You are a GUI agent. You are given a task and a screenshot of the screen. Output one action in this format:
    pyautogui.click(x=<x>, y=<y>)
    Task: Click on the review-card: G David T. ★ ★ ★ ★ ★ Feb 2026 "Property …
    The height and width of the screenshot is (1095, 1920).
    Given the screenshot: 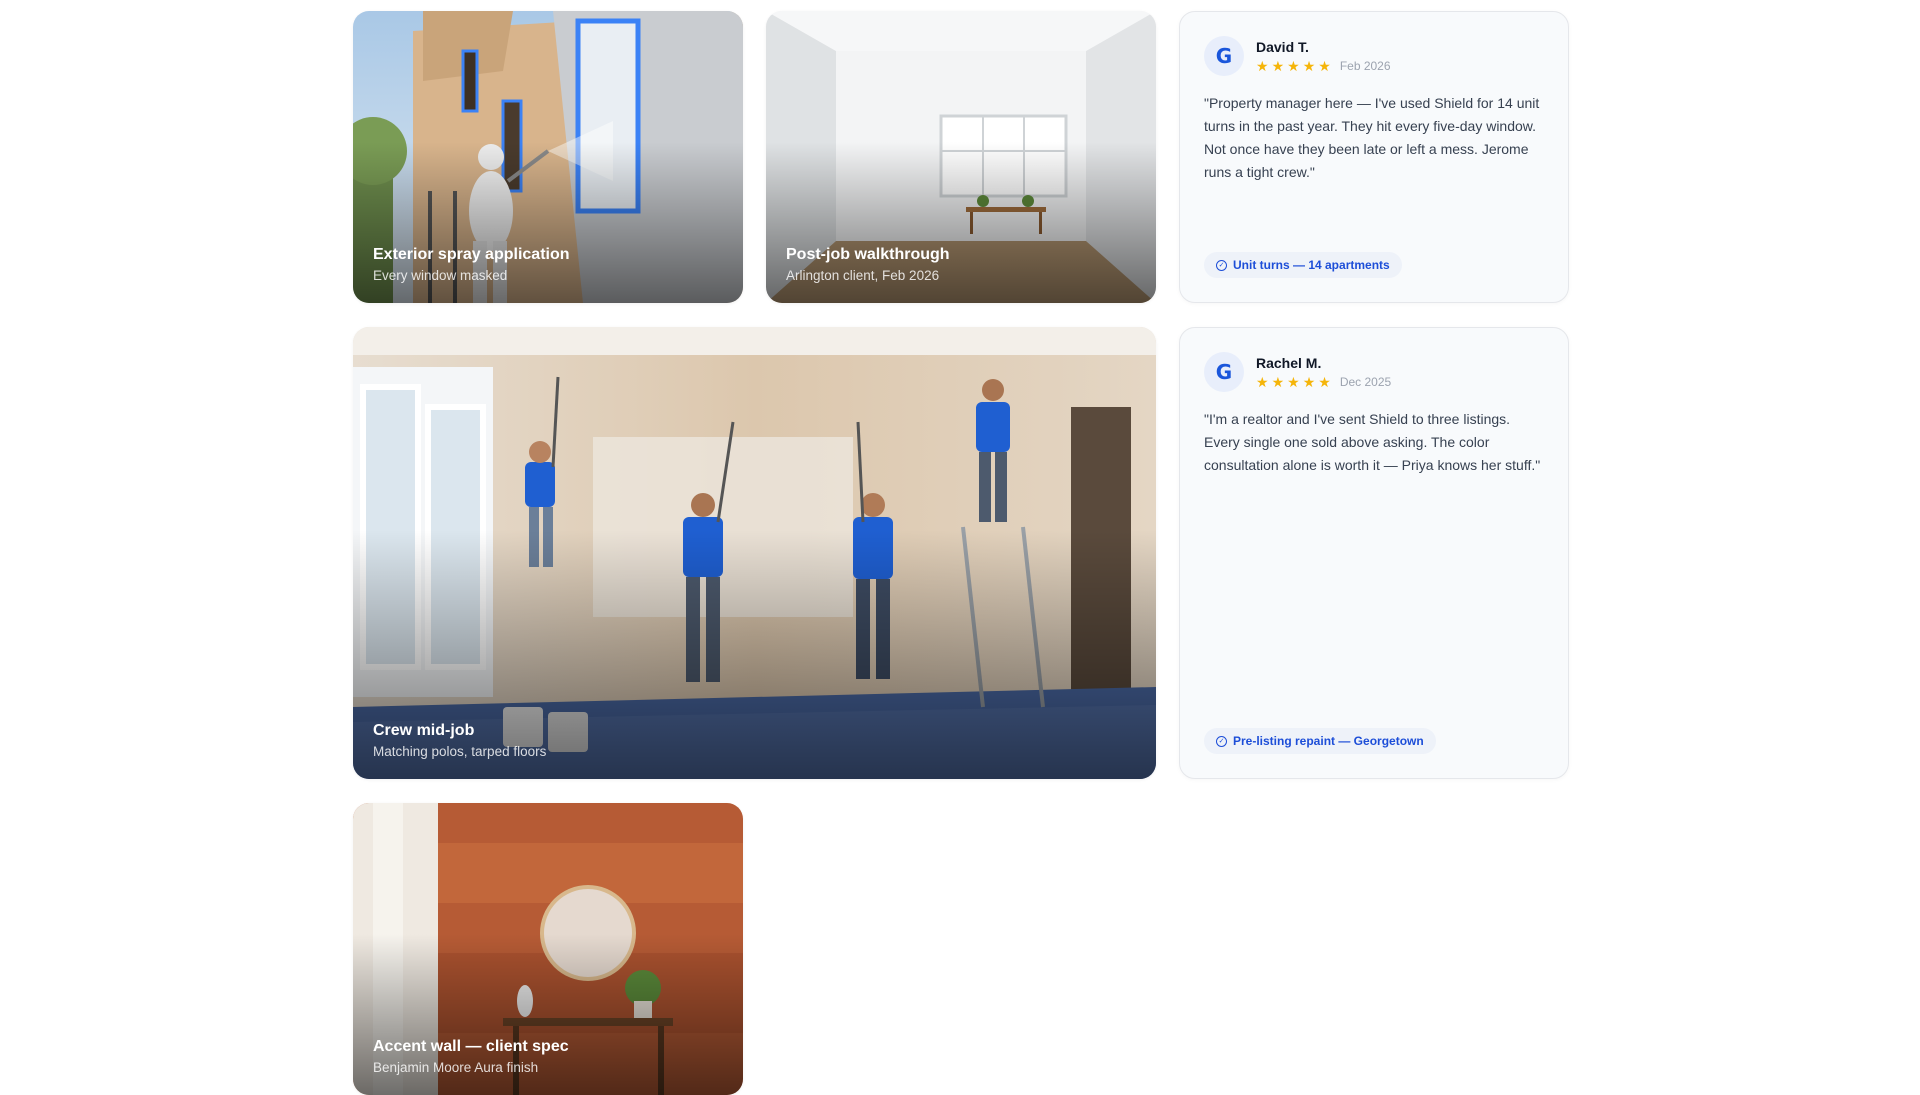 What is the action you would take?
    pyautogui.click(x=1374, y=157)
    